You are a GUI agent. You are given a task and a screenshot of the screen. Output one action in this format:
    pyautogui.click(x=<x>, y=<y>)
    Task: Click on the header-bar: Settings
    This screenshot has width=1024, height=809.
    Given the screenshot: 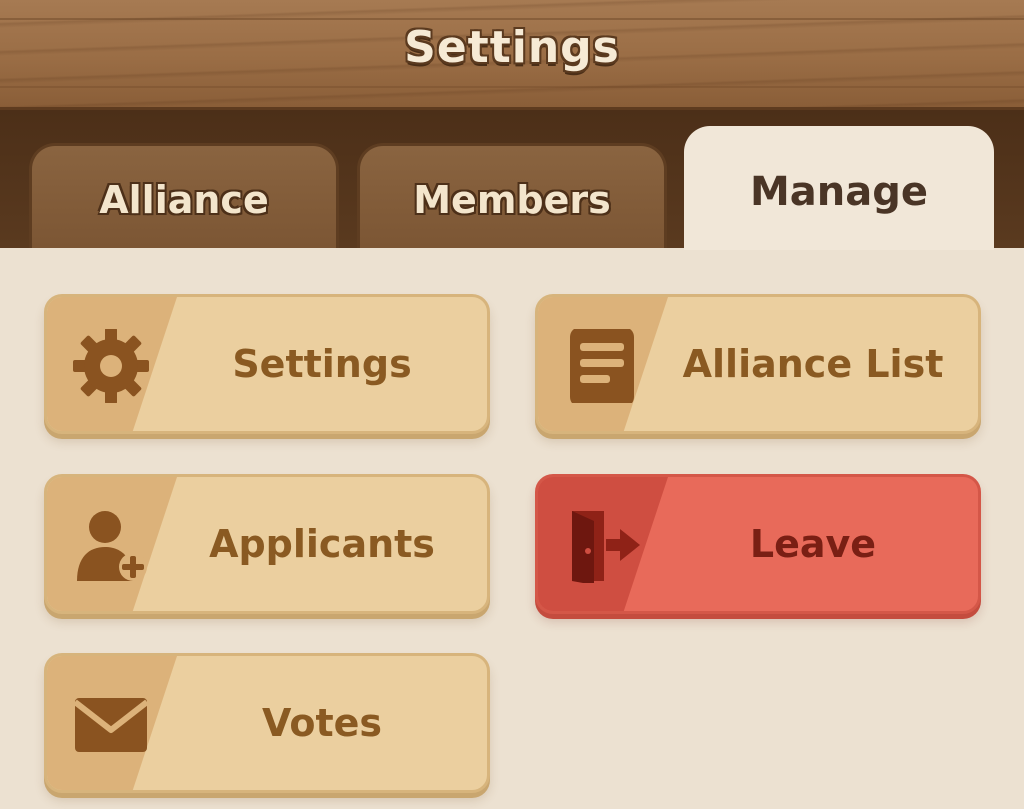 What is the action you would take?
    pyautogui.click(x=512, y=55)
    